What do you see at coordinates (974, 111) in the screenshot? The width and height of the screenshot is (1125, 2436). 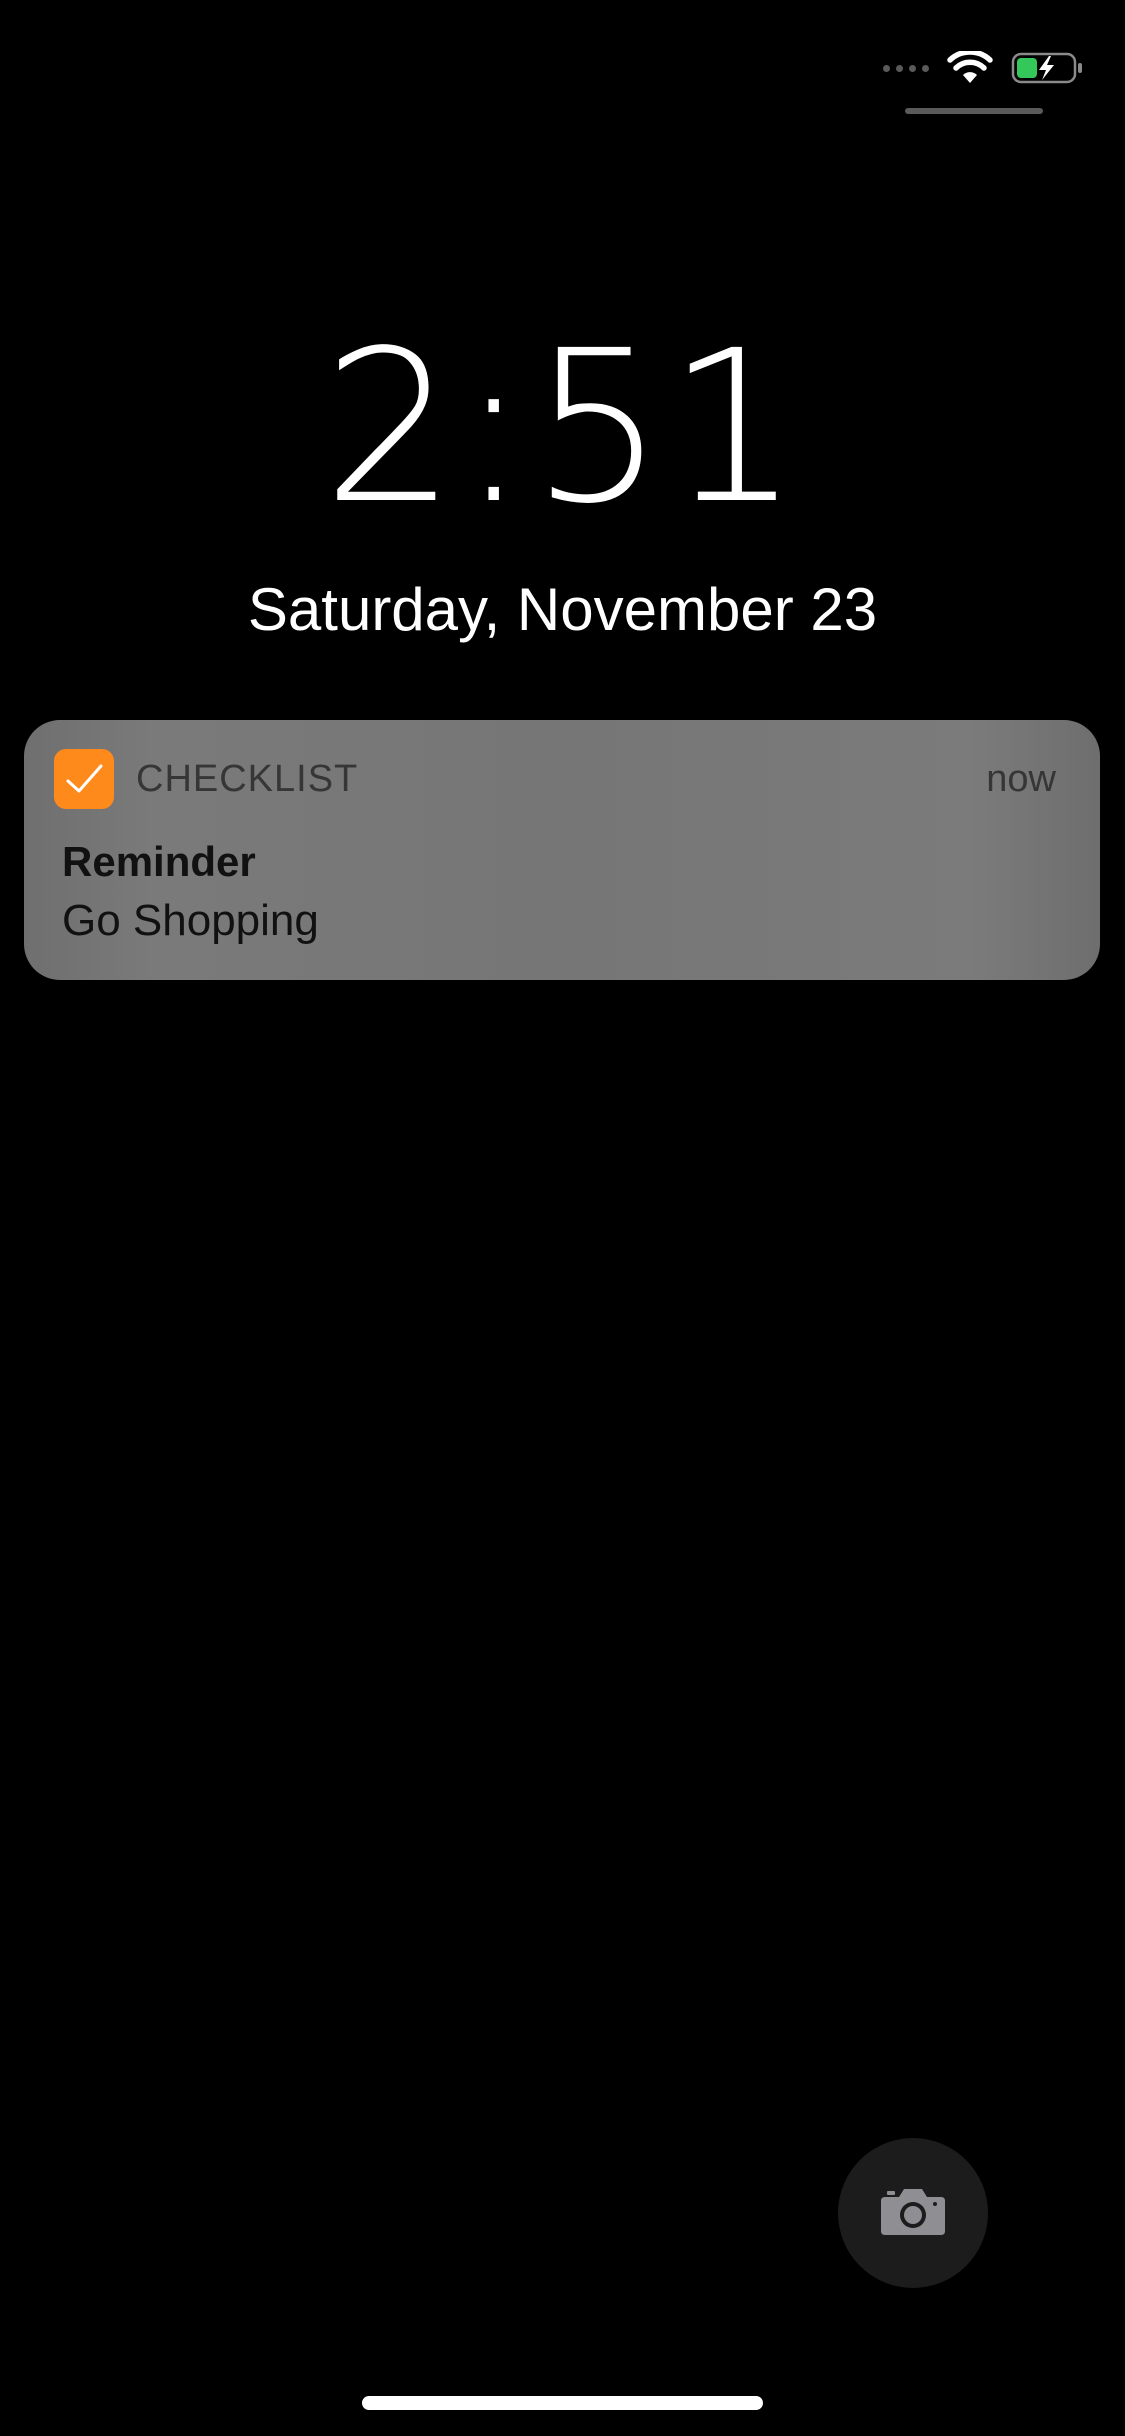 I see `control-center-indicator` at bounding box center [974, 111].